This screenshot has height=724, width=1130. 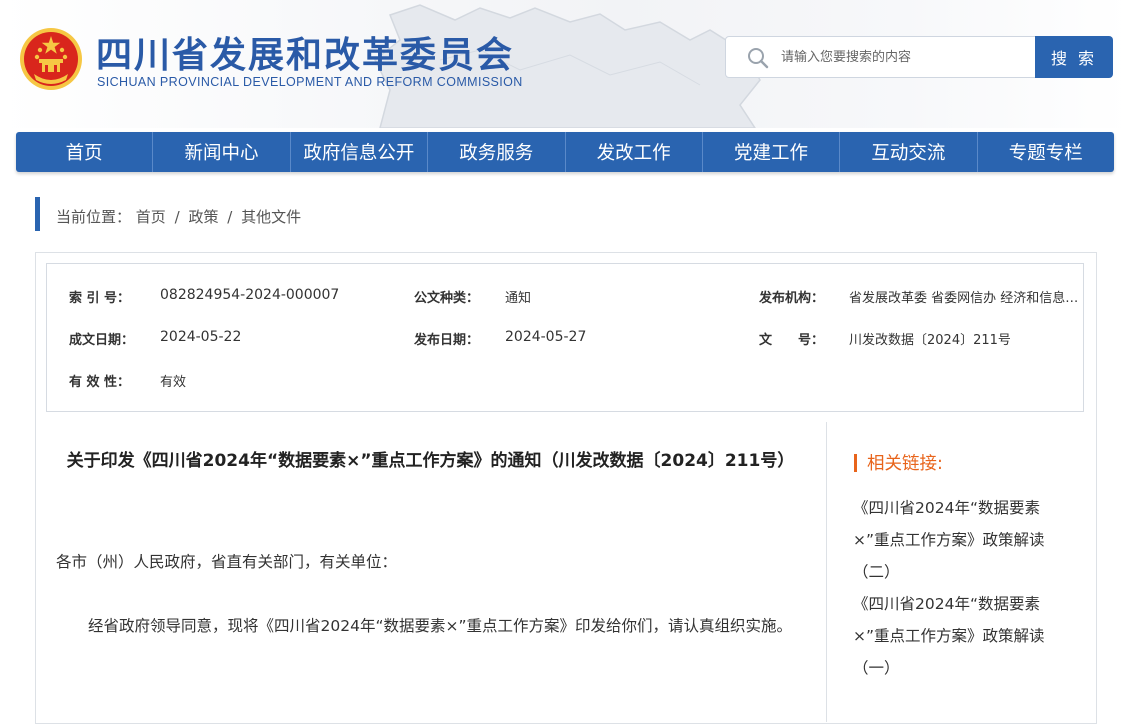 What do you see at coordinates (227, 562) in the screenshot?
I see `article-salutation: 各市（州）人民政府，省直有关部门，有关单位：` at bounding box center [227, 562].